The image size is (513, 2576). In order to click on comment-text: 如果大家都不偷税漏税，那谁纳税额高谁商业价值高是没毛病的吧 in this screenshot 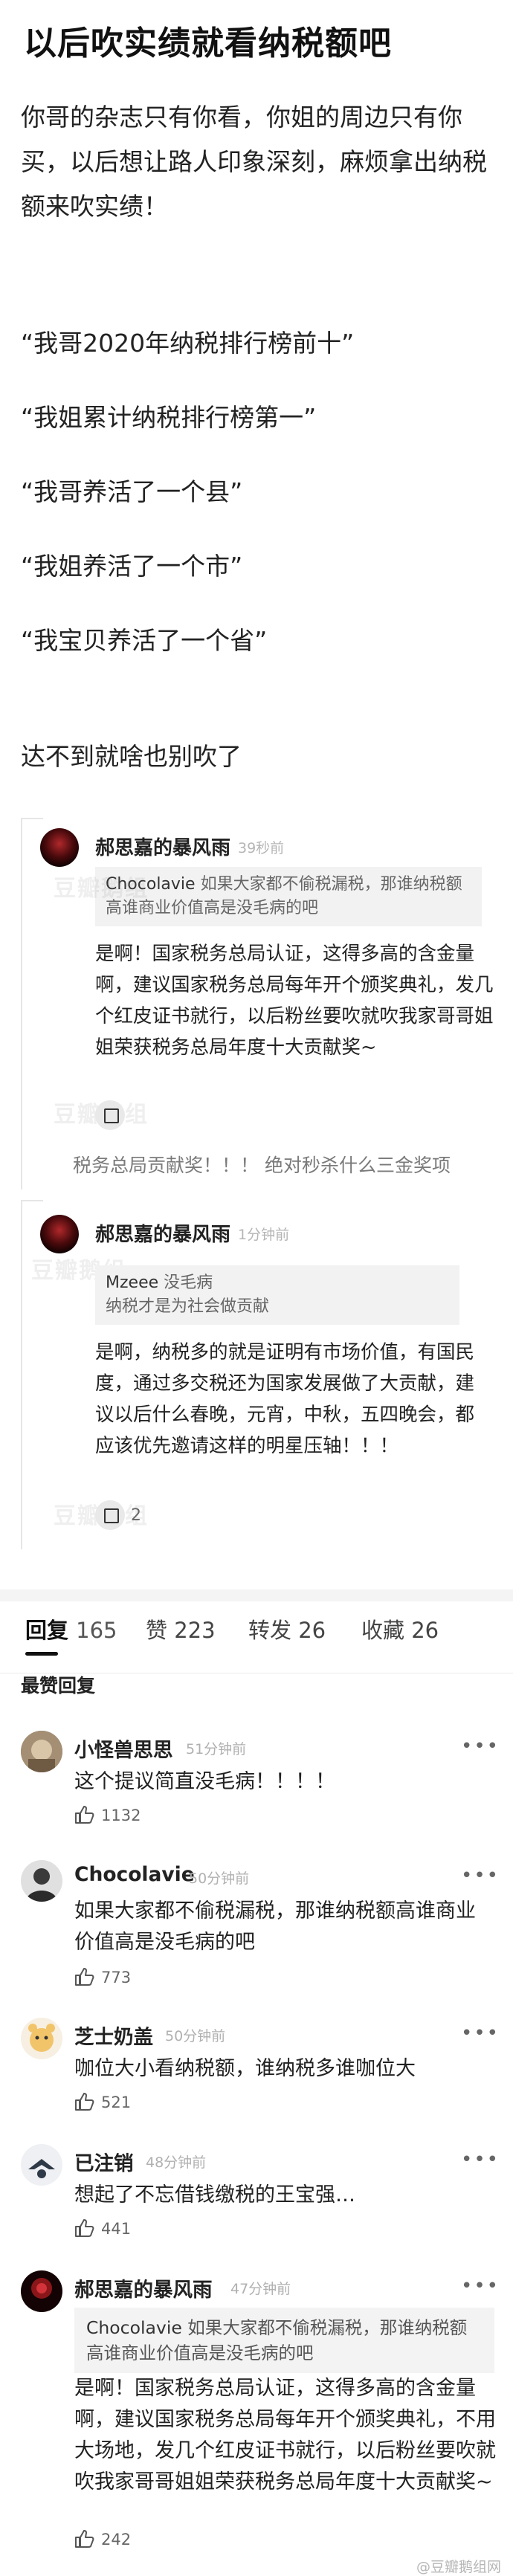, I will do `click(275, 1926)`.